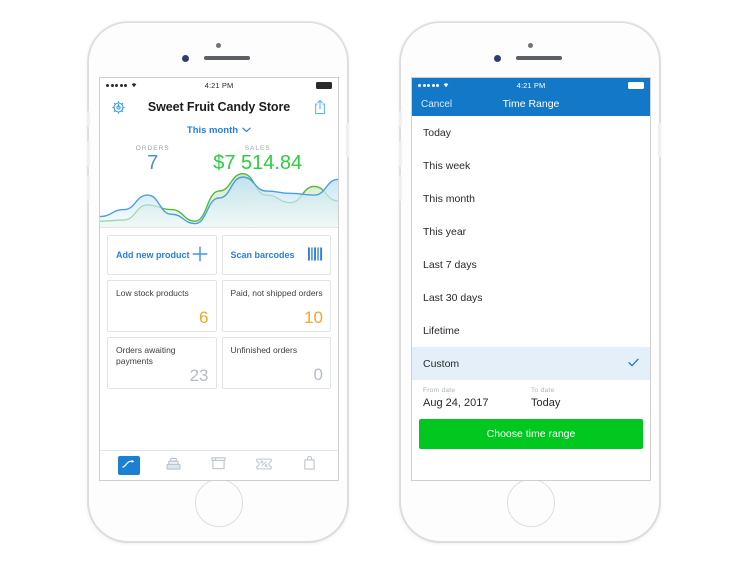  I want to click on to-date-field: To date Today, so click(585, 398).